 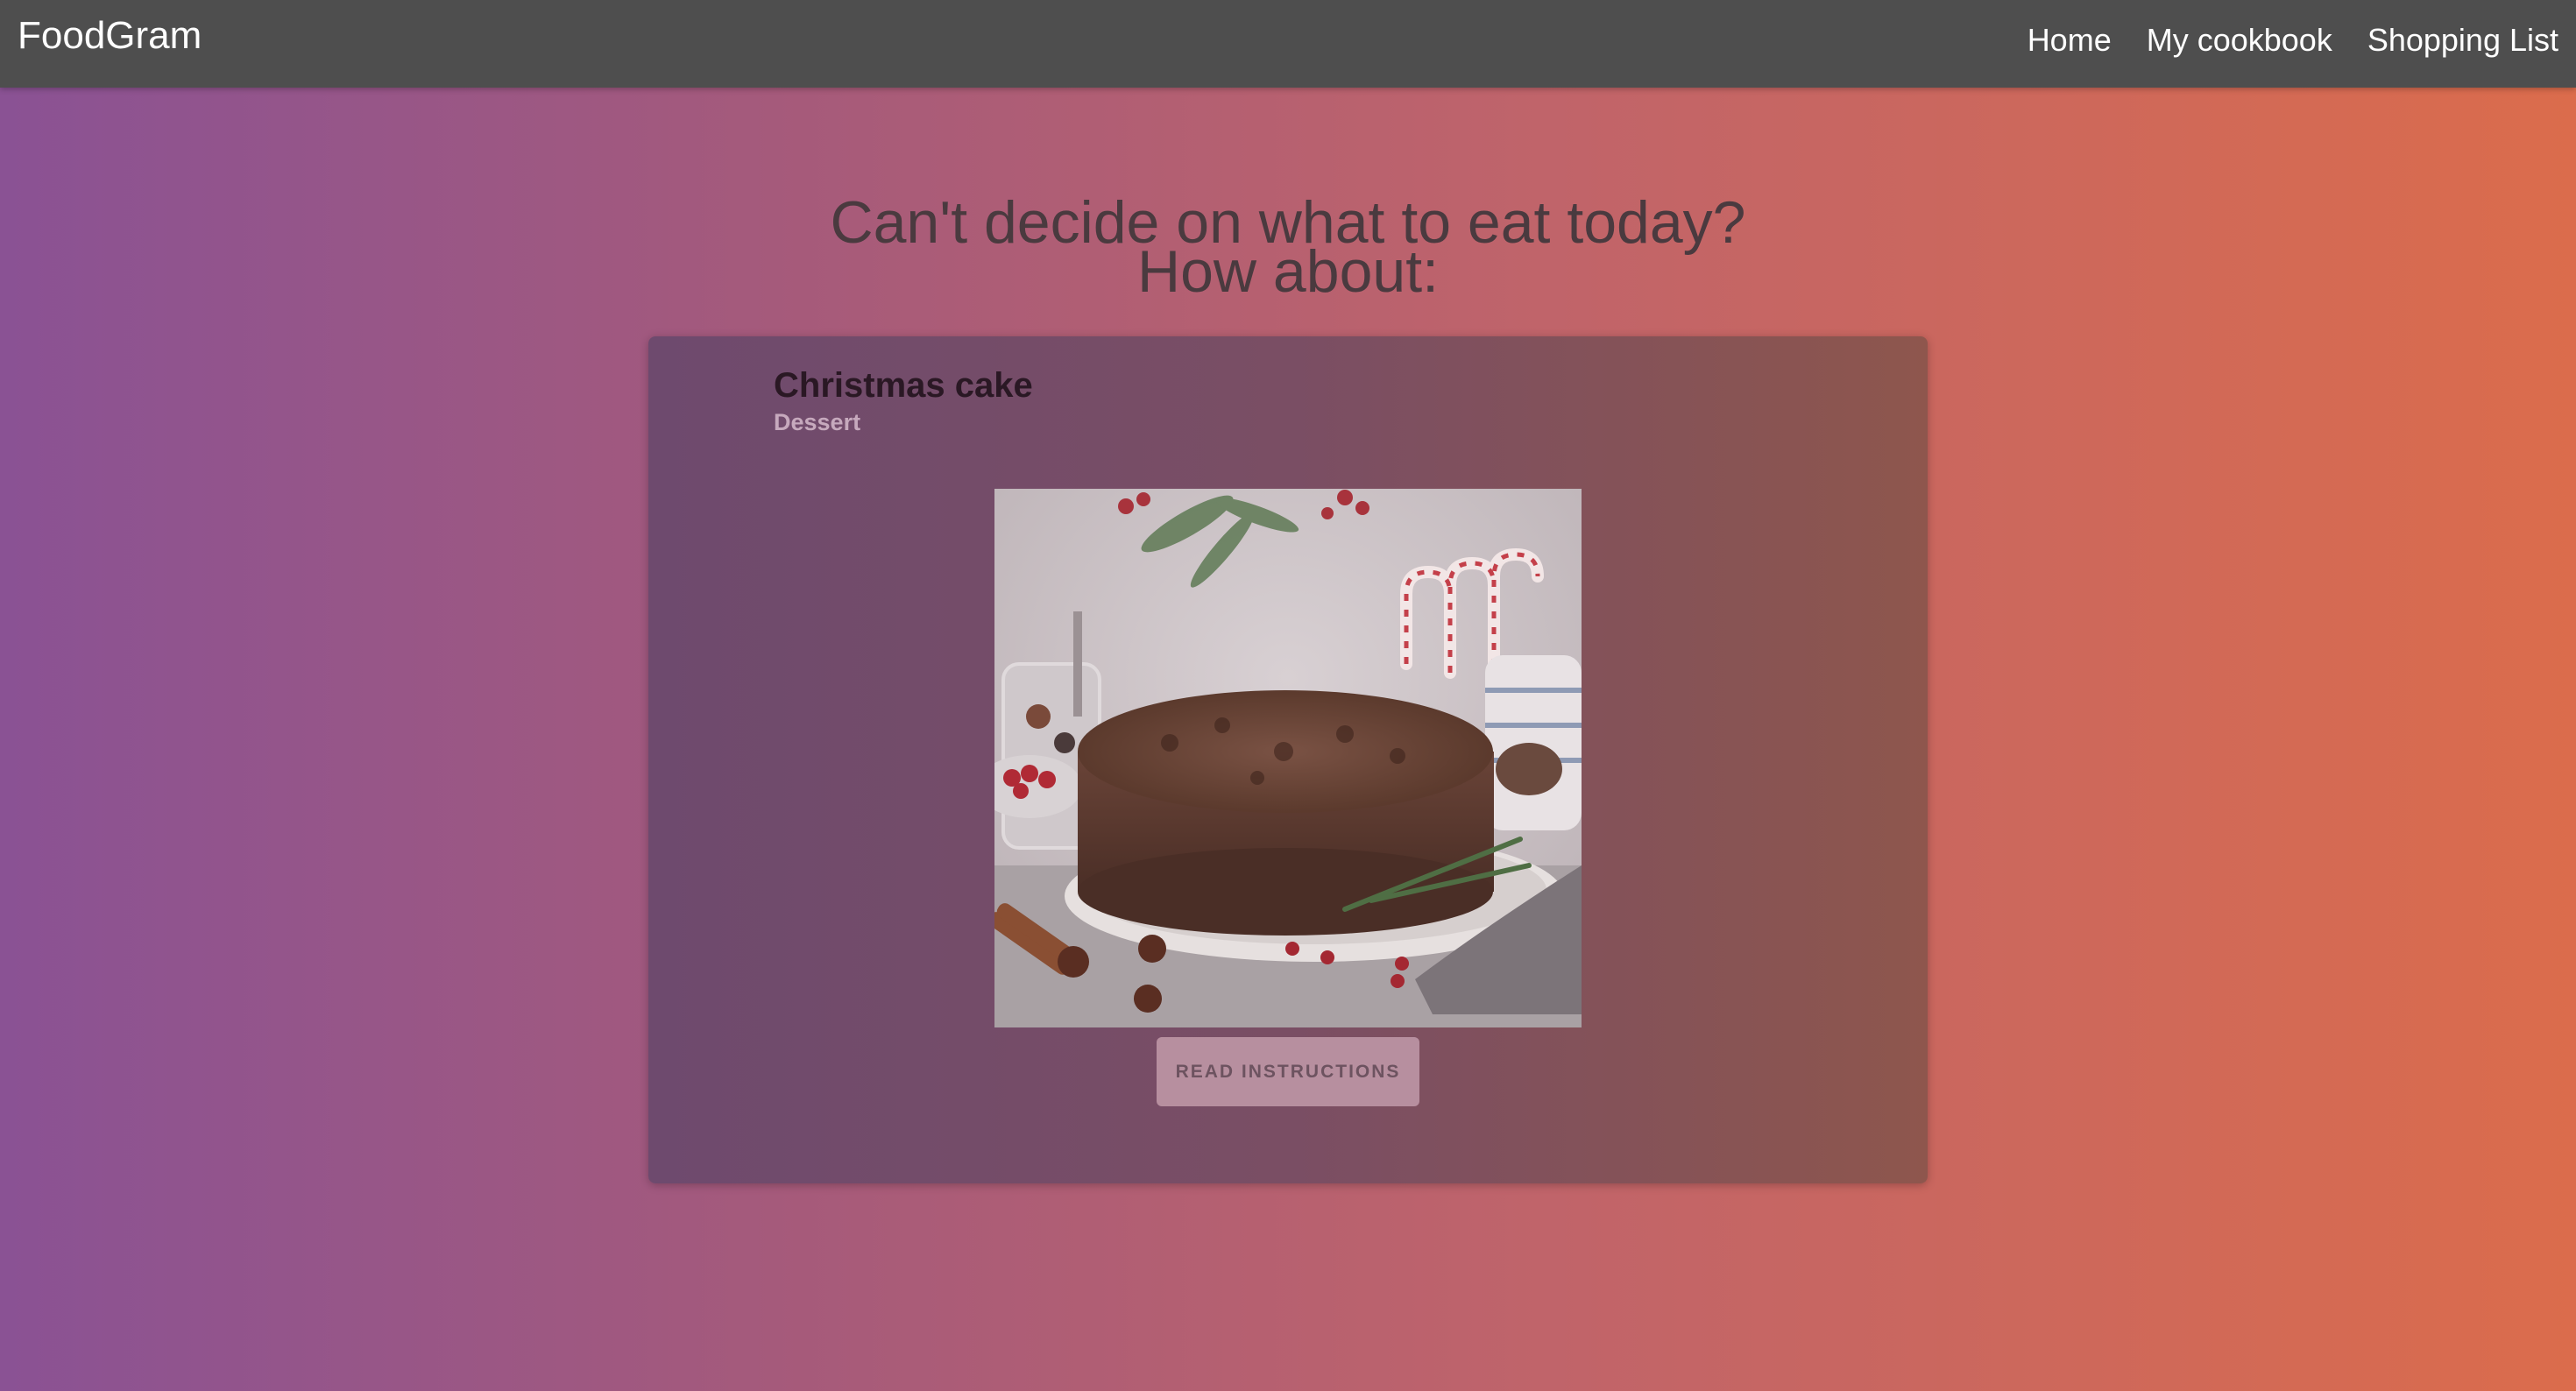 I want to click on brand-logo: FoodGram, so click(x=110, y=36).